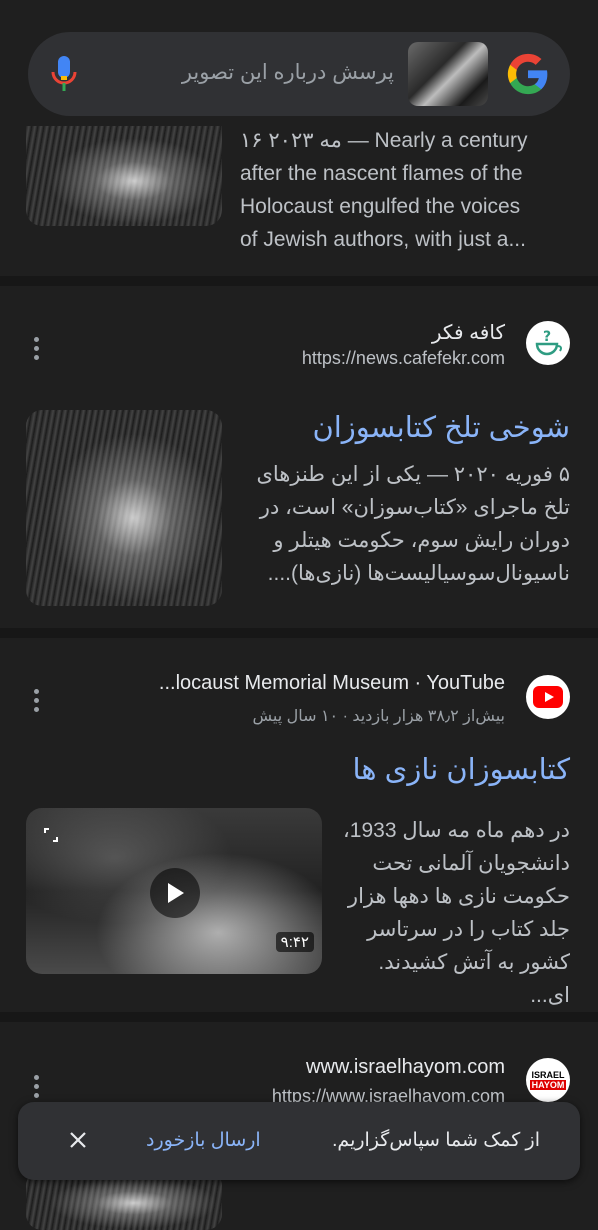 The image size is (598, 1230). Describe the element at coordinates (461, 769) in the screenshot. I see `result-title: کتابسوزان نازی ها` at that location.